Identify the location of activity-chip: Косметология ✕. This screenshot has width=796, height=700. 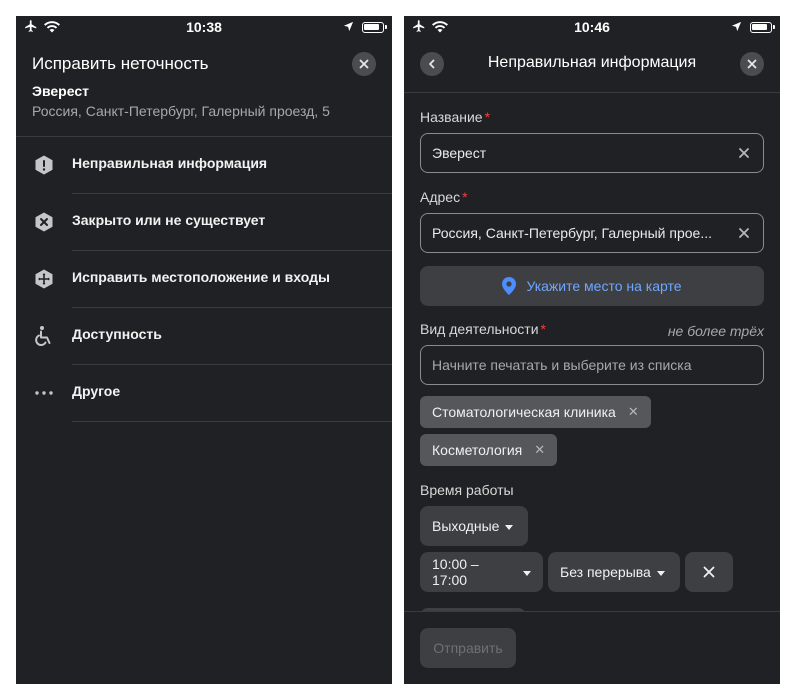
(489, 450).